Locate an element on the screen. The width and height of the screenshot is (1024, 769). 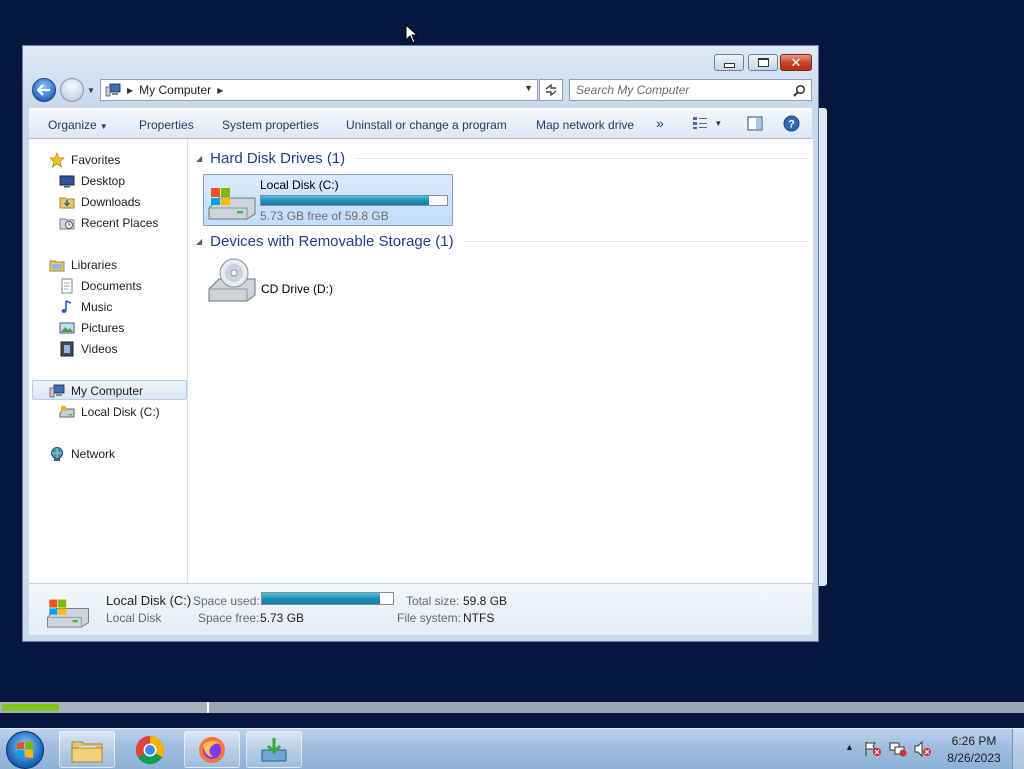
help-icon: ? is located at coordinates (791, 123).